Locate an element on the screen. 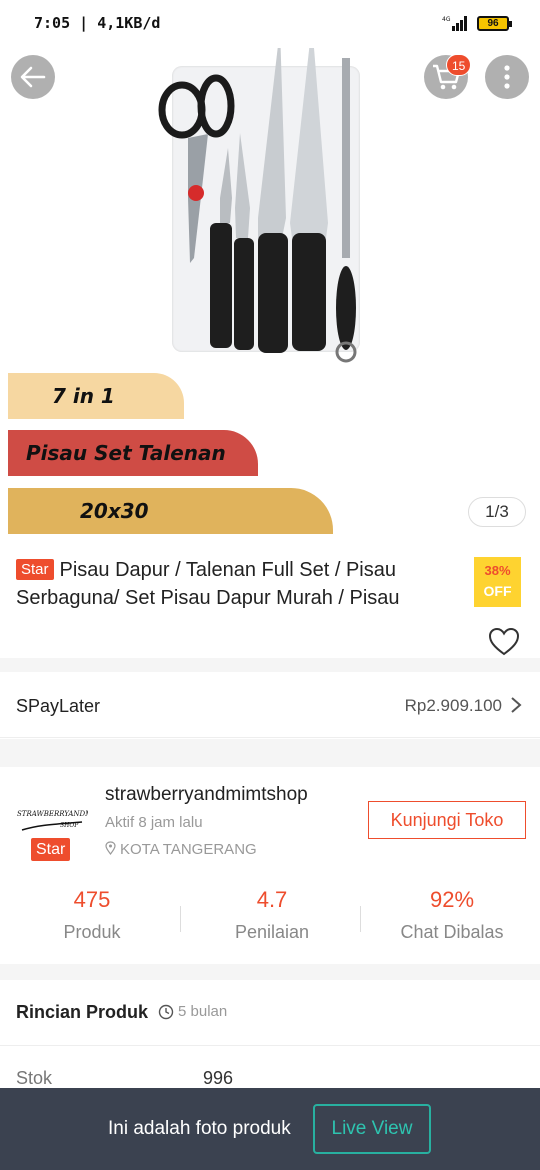  svg-text: SHOP is located at coordinates (69, 825).